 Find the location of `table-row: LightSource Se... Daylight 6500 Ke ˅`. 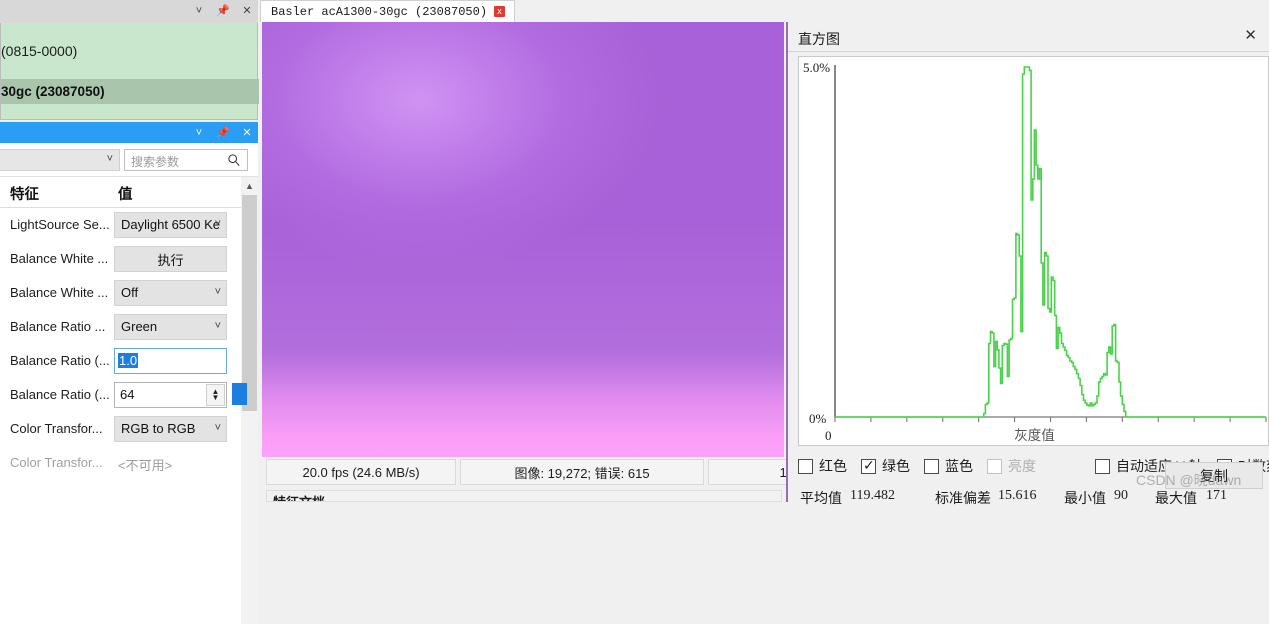

table-row: LightSource Se... Daylight 6500 Ke ˅ is located at coordinates (120, 225).